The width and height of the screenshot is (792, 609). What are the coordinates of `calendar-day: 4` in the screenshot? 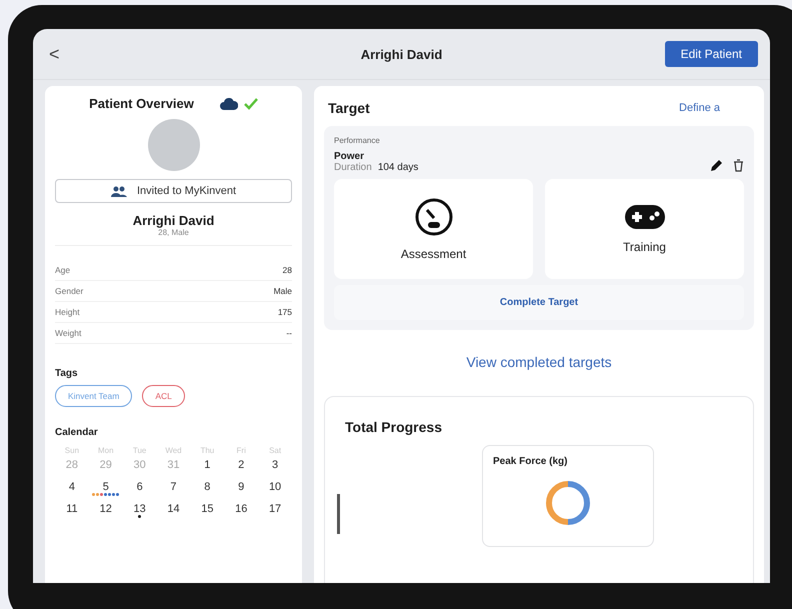 It's located at (71, 487).